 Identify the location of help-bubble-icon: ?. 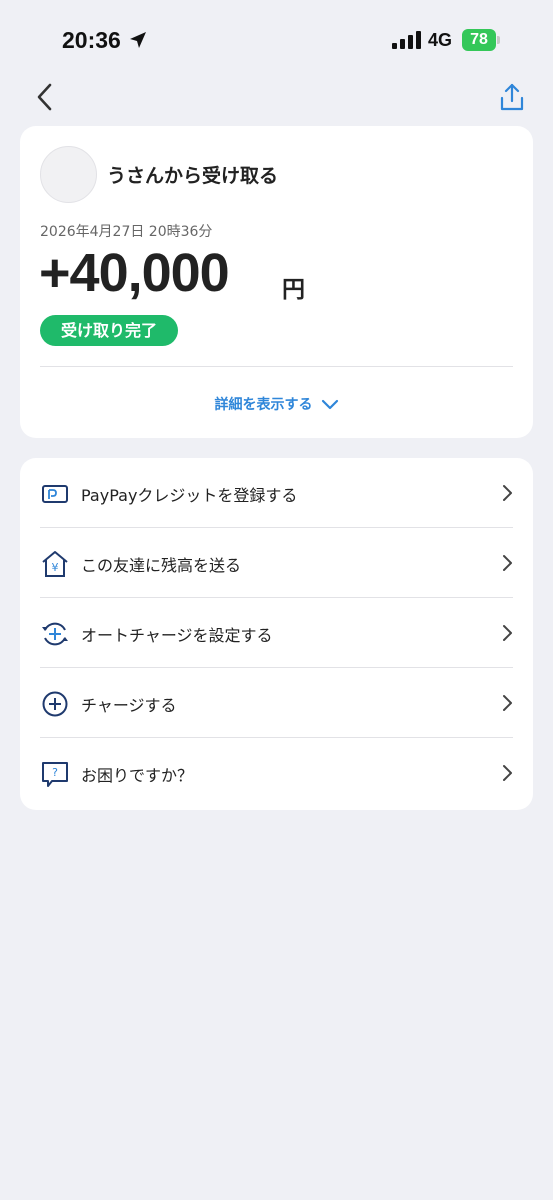
(55, 774).